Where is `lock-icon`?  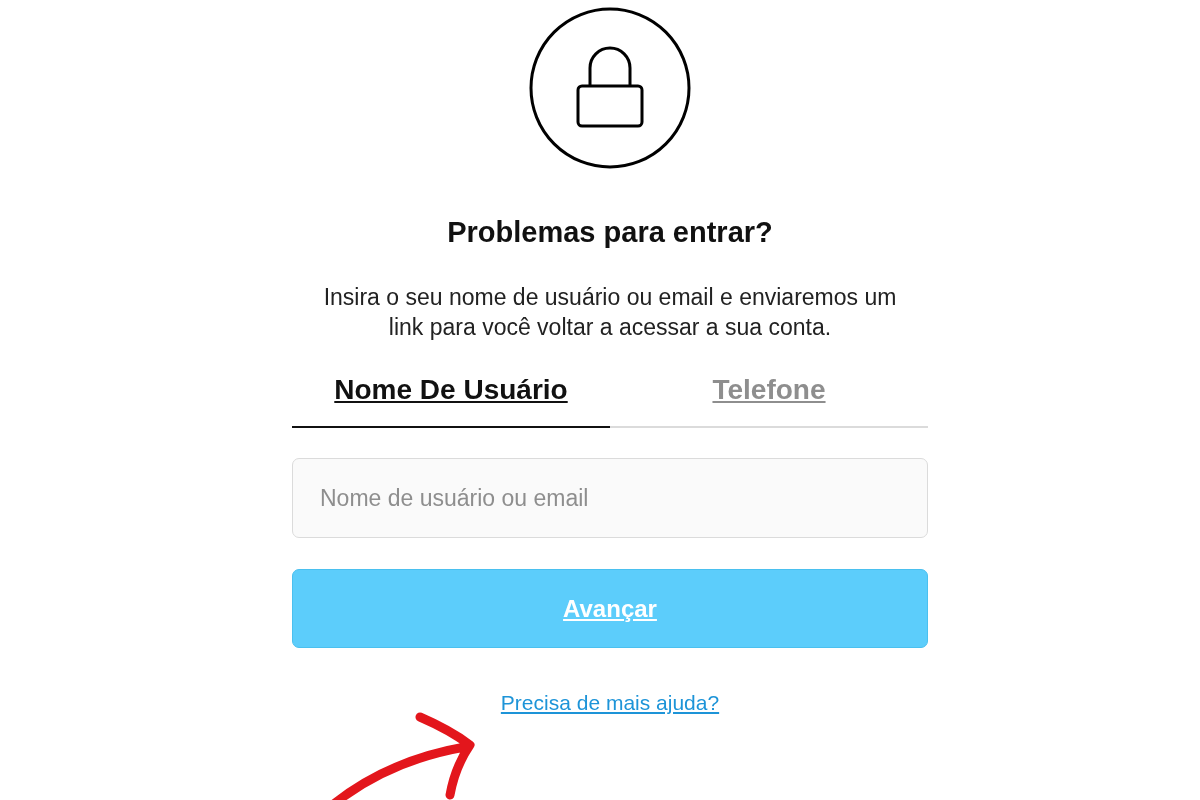
lock-icon is located at coordinates (610, 88).